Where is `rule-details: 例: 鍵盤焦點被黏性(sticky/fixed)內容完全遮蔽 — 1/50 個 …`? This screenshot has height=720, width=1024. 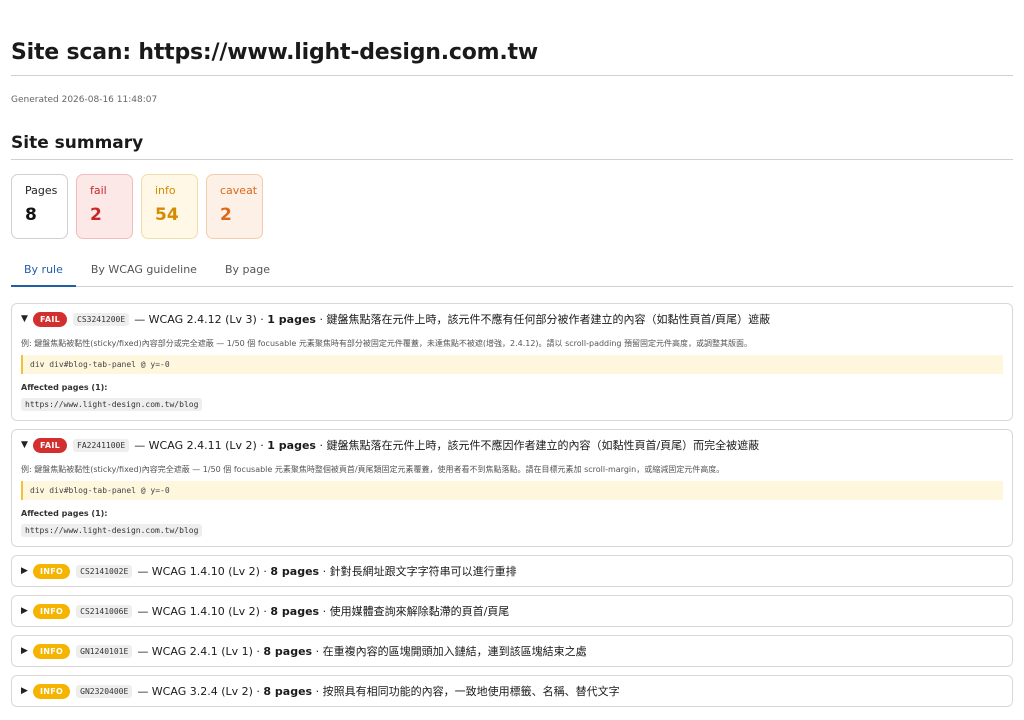 rule-details: 例: 鍵盤焦點被黏性(sticky/fixed)內容完全遮蔽 — 1/50 個 … is located at coordinates (512, 505).